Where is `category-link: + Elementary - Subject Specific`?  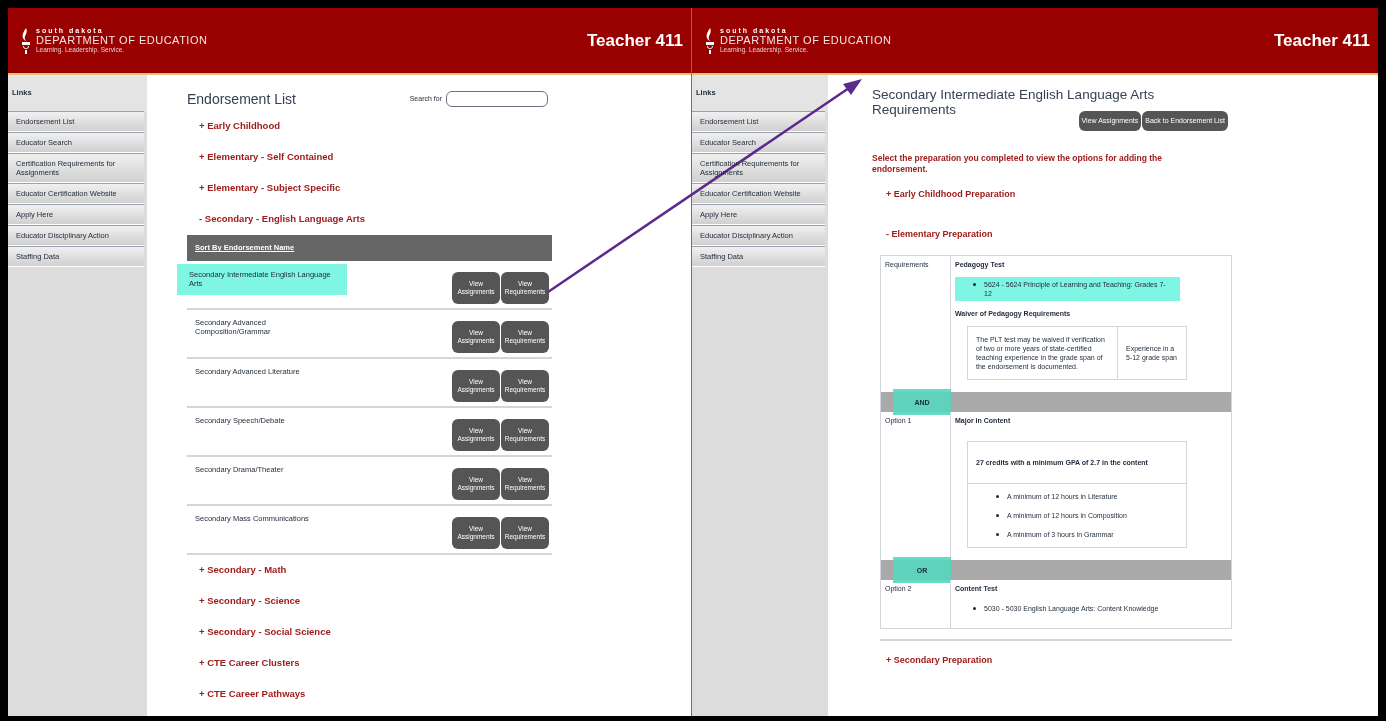
category-link: + Elementary - Subject Specific is located at coordinates (270, 188).